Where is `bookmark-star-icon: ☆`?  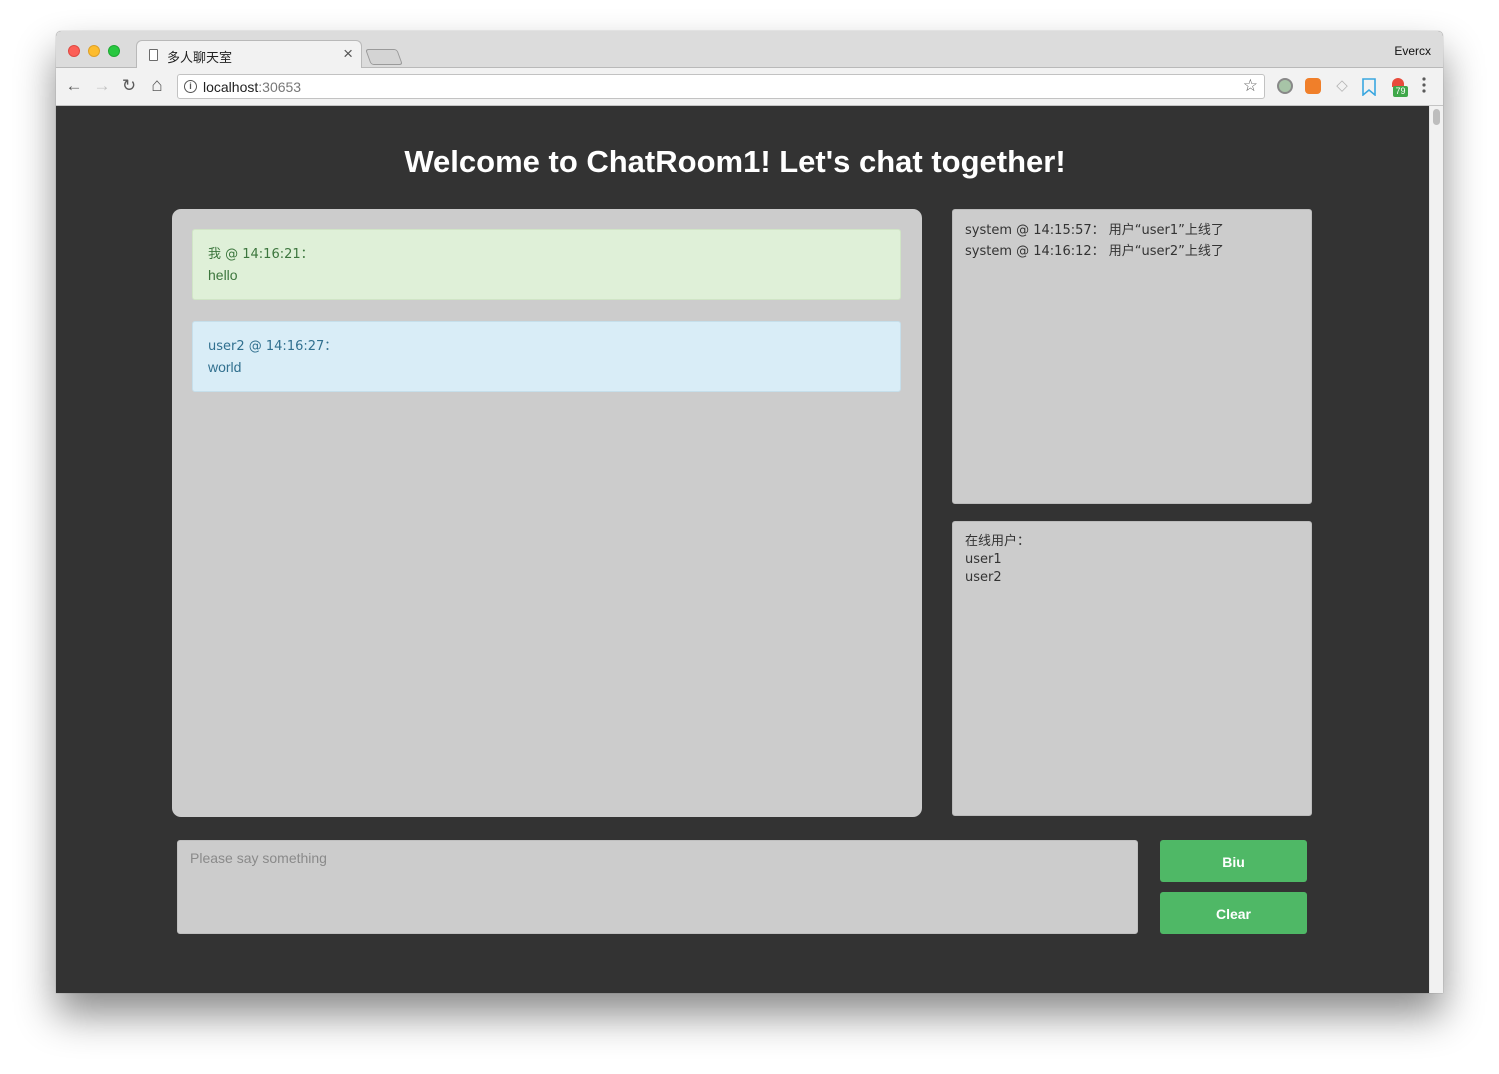
bookmark-star-icon: ☆ is located at coordinates (1250, 86).